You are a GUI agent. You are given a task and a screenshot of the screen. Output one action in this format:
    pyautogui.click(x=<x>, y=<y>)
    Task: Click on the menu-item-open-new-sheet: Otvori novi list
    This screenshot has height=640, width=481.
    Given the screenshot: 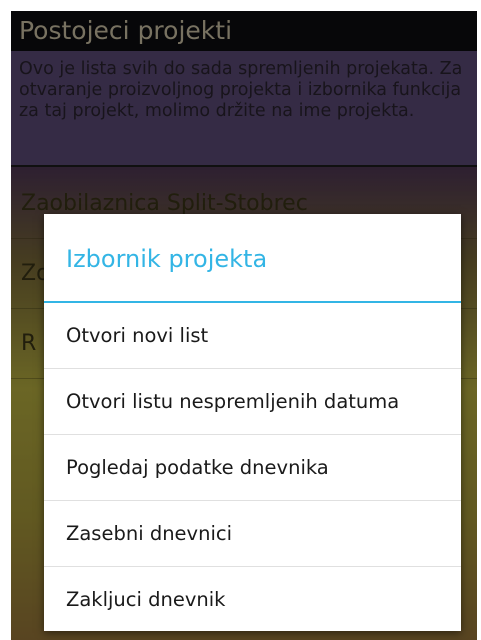 What is the action you would take?
    pyautogui.click(x=252, y=336)
    